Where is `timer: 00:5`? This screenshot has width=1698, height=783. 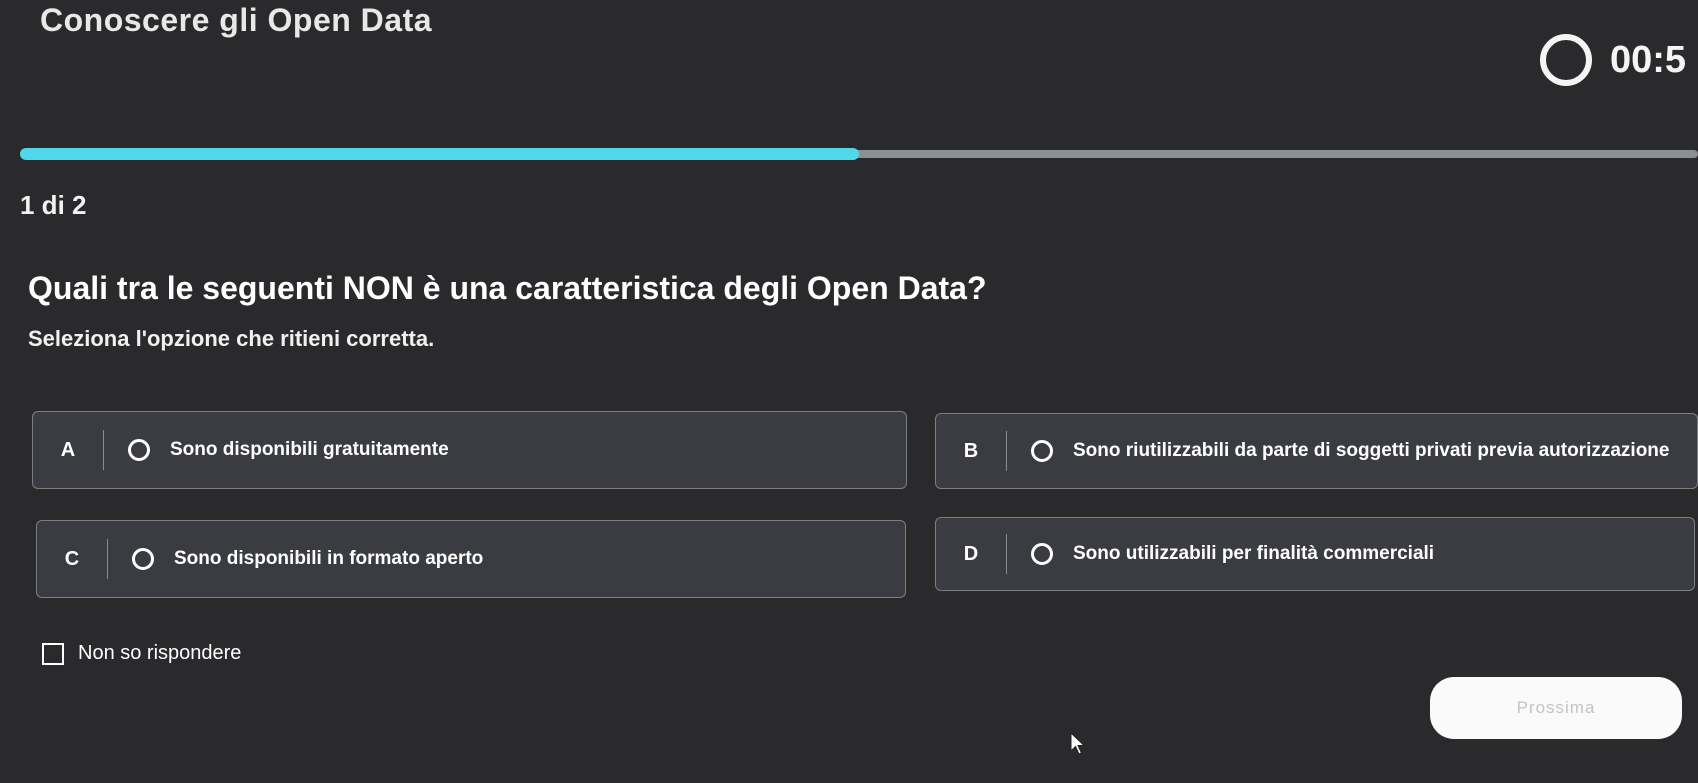
timer: 00:5 is located at coordinates (1619, 60).